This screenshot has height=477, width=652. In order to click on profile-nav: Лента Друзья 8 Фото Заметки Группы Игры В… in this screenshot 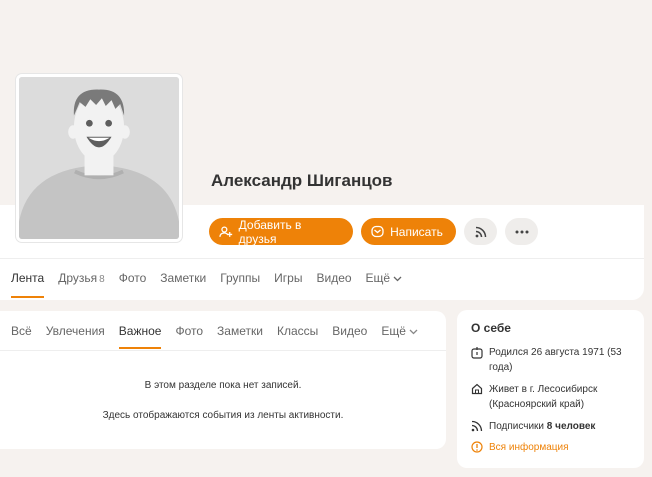, I will do `click(213, 284)`.